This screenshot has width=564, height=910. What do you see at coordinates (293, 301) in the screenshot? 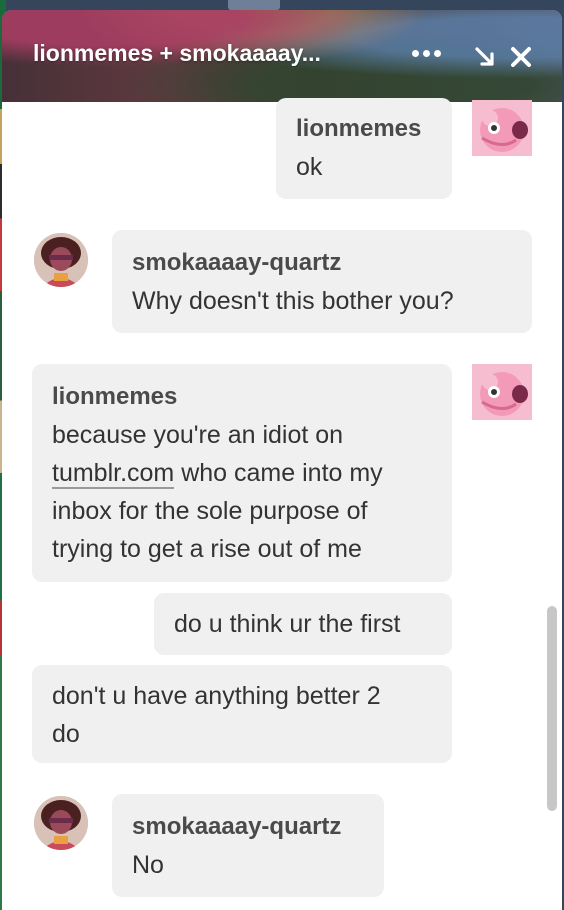
I see `message-text: Why doesn't this bother you?` at bounding box center [293, 301].